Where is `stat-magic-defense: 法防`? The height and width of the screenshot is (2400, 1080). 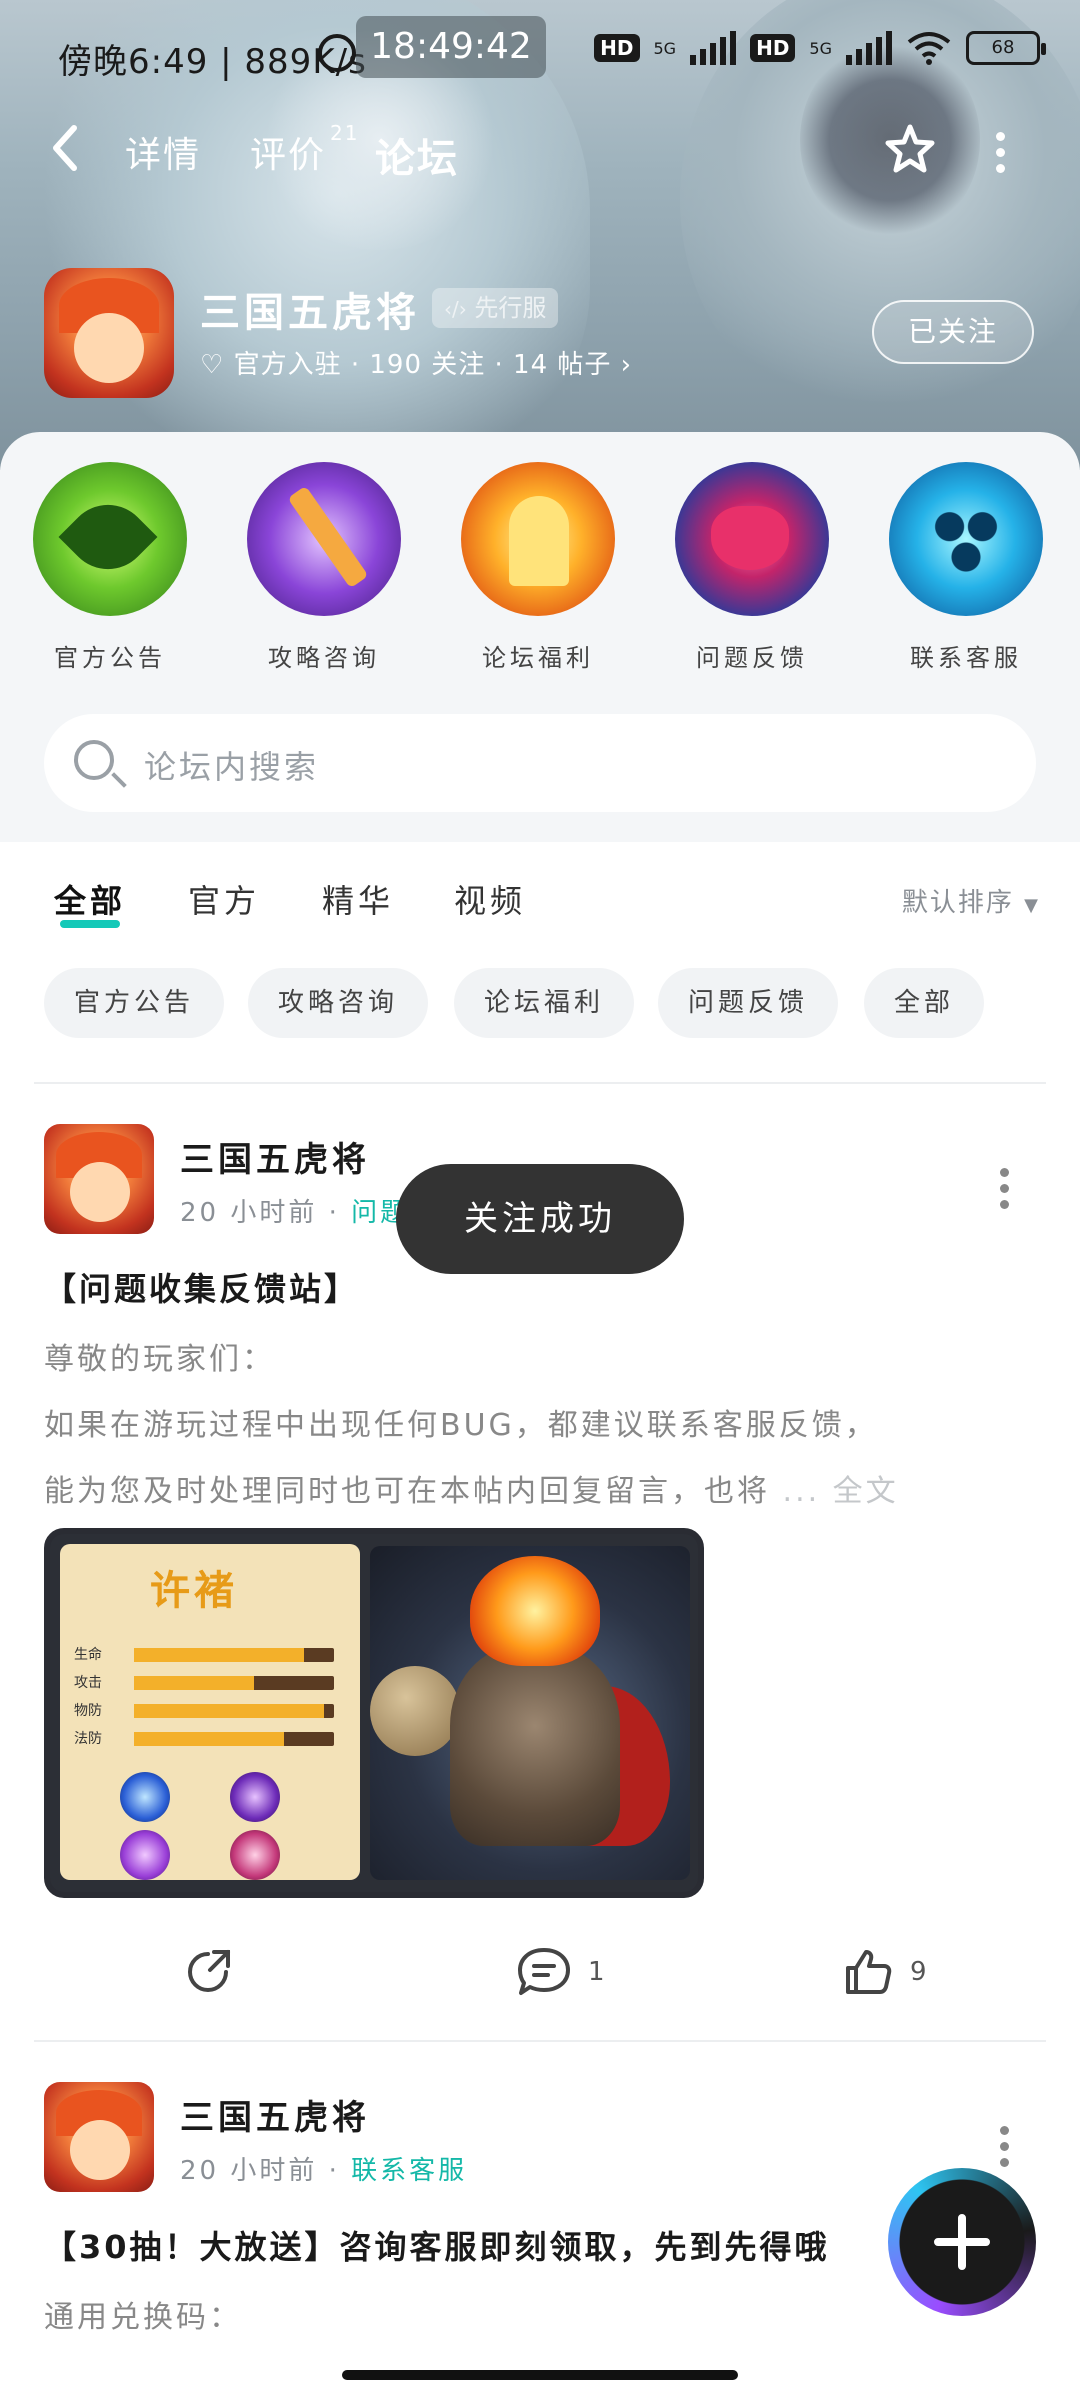 stat-magic-defense: 法防 is located at coordinates (209, 1739).